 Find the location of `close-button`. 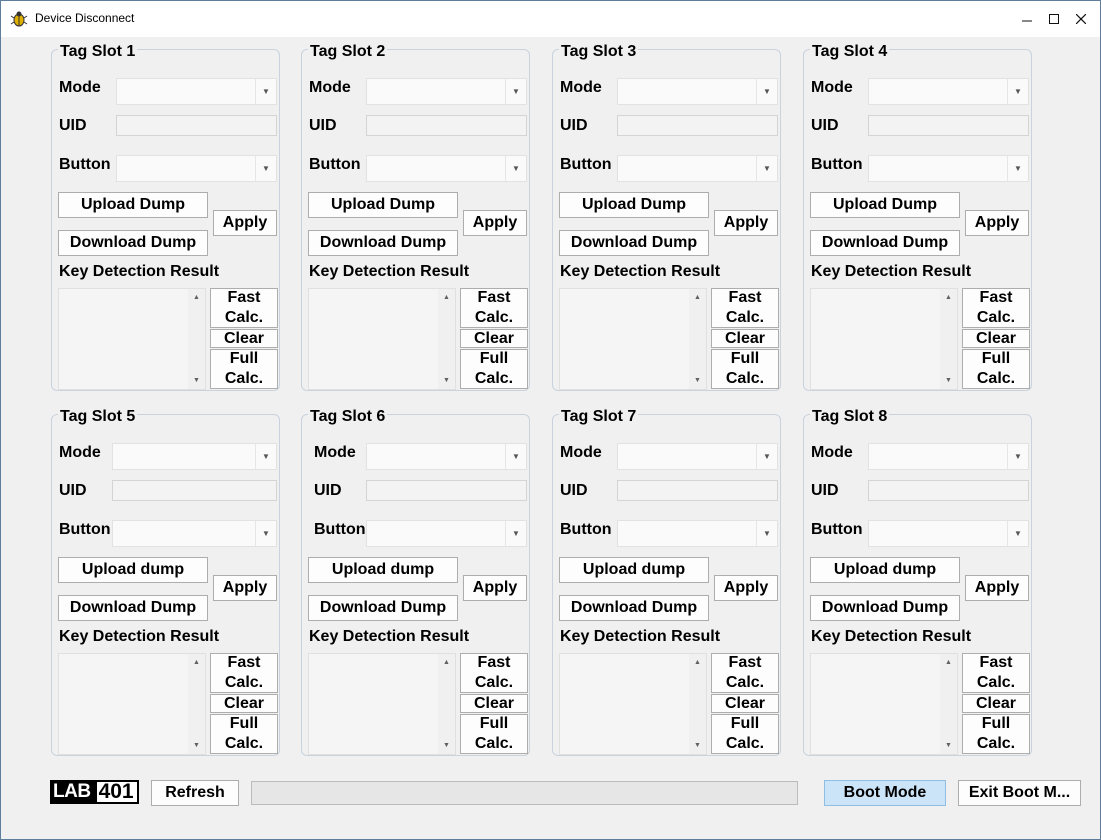

close-button is located at coordinates (1080, 19).